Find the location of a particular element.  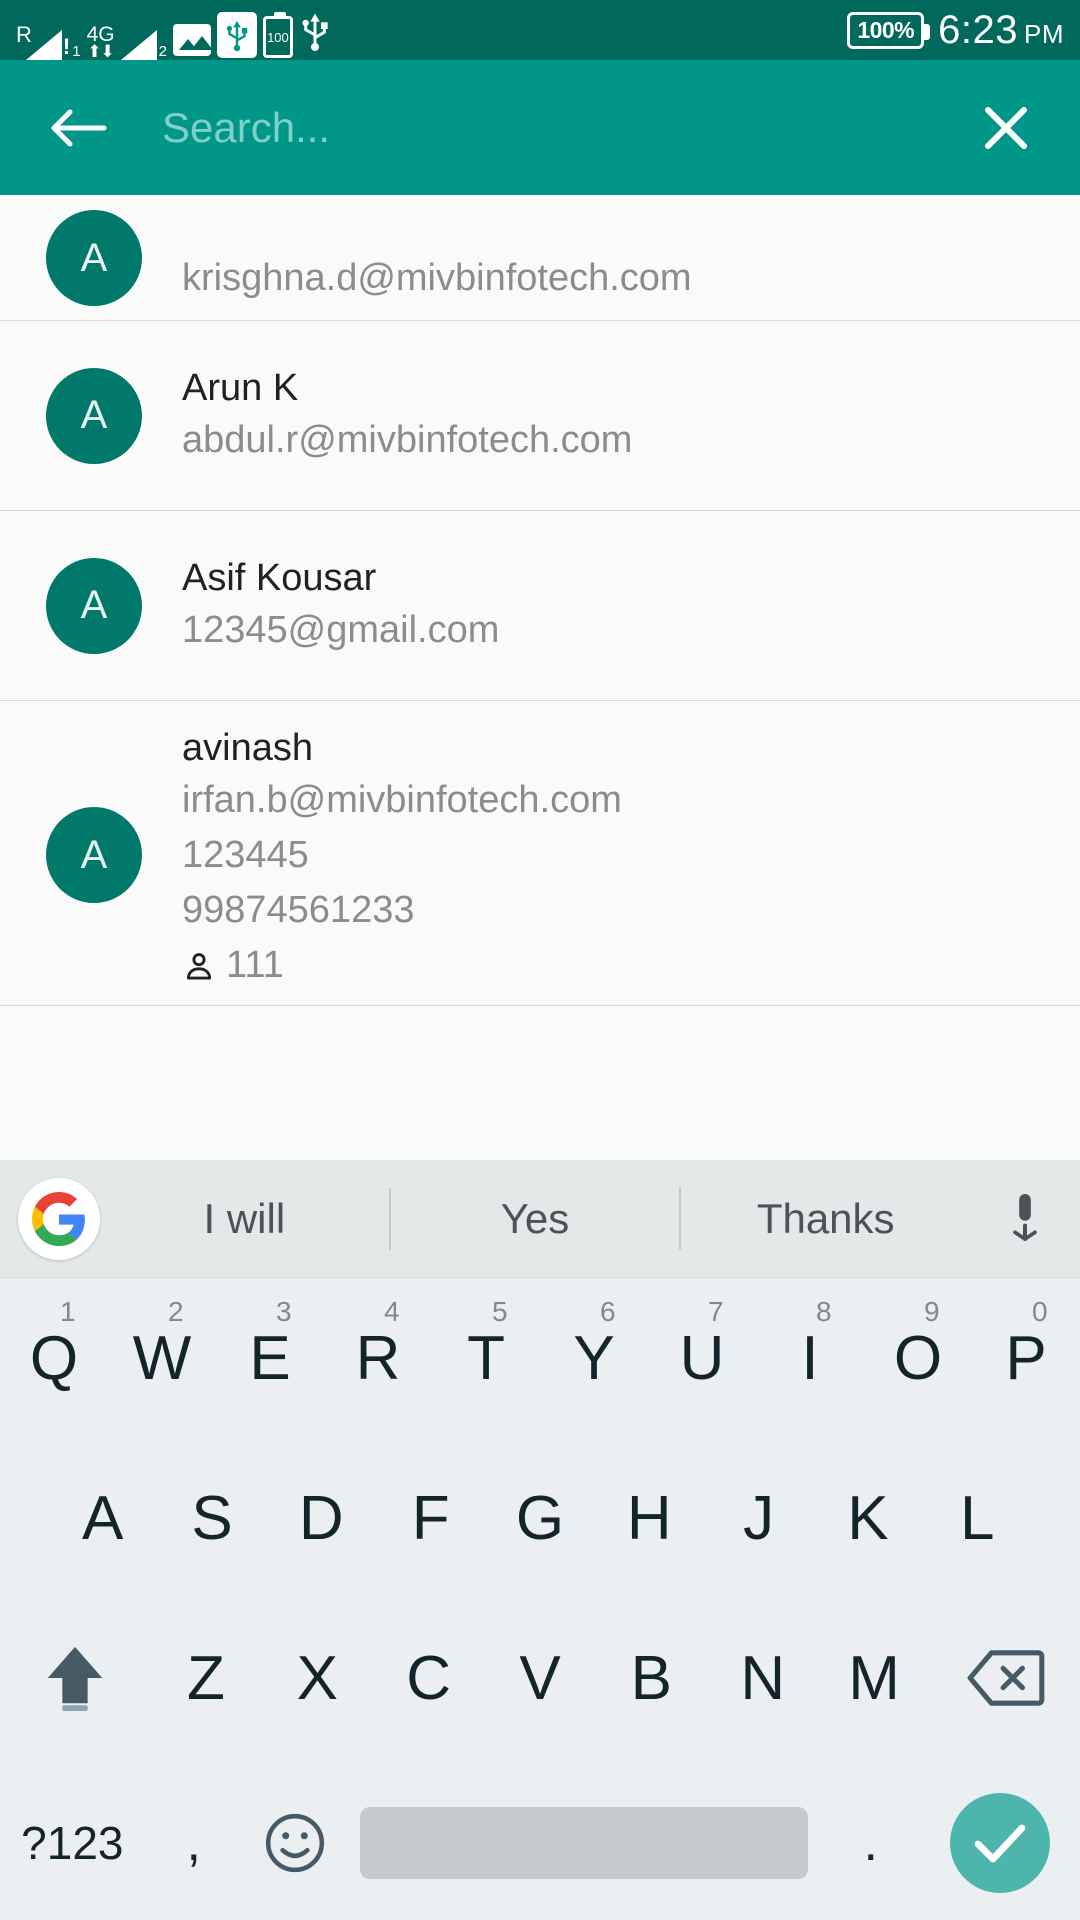

battery-saver-icon: 100 is located at coordinates (277, 35).